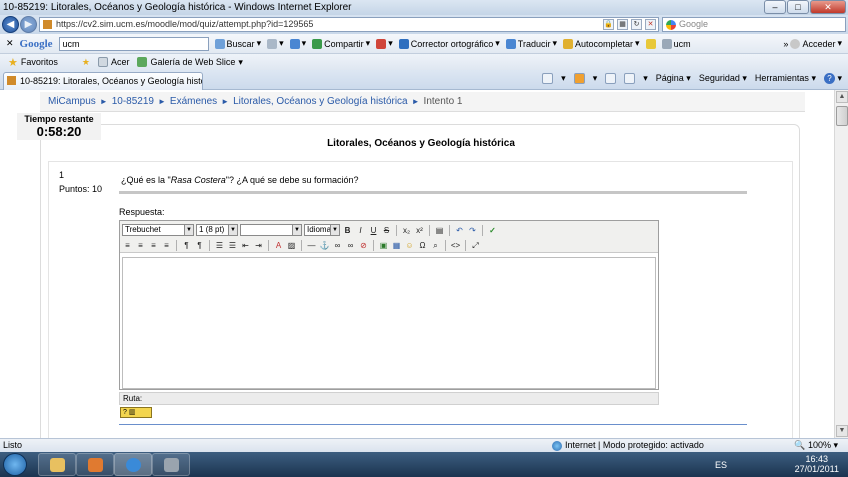 The height and width of the screenshot is (477, 848). Describe the element at coordinates (133, 101) in the screenshot. I see `breadcrumb-course: 10-85219` at that location.